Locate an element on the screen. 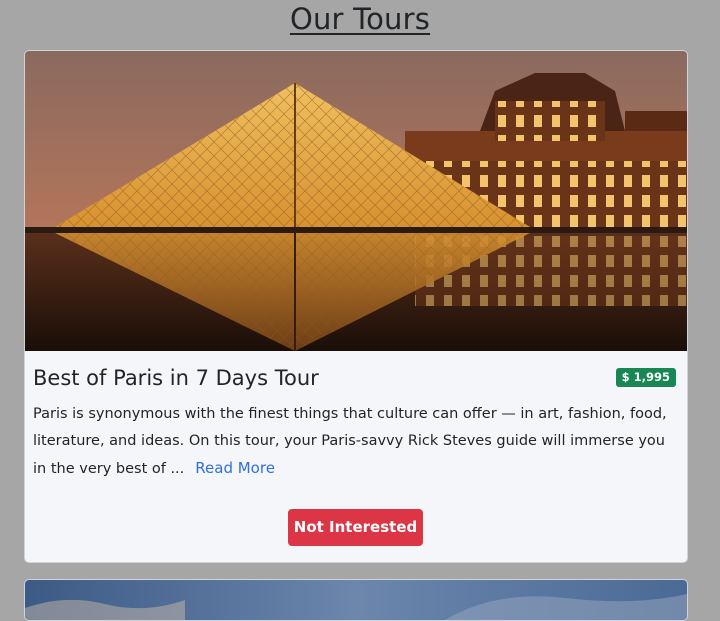 This screenshot has height=621, width=720. tour-card is located at coordinates (356, 600).